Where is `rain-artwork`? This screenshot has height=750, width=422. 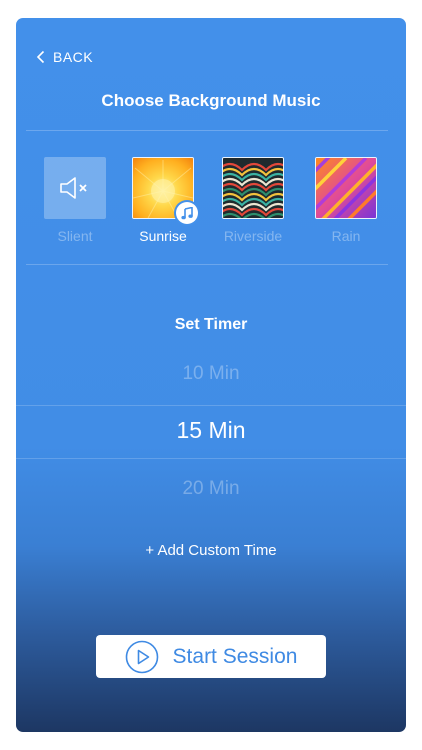 rain-artwork is located at coordinates (346, 188).